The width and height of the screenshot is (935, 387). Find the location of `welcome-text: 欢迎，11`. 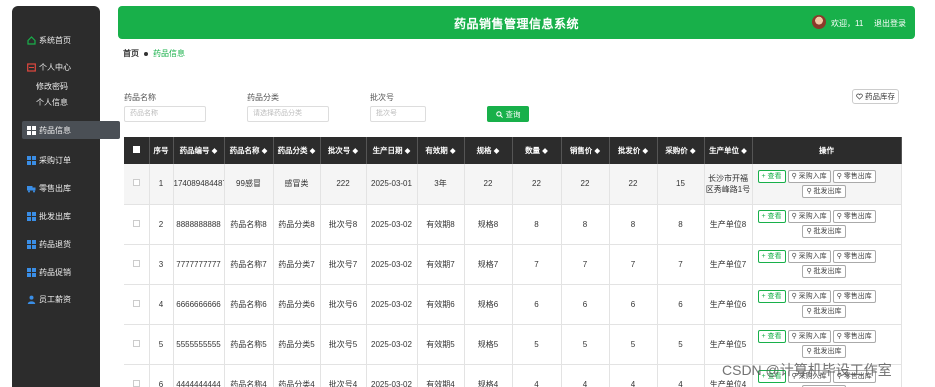

welcome-text: 欢迎，11 is located at coordinates (847, 23).